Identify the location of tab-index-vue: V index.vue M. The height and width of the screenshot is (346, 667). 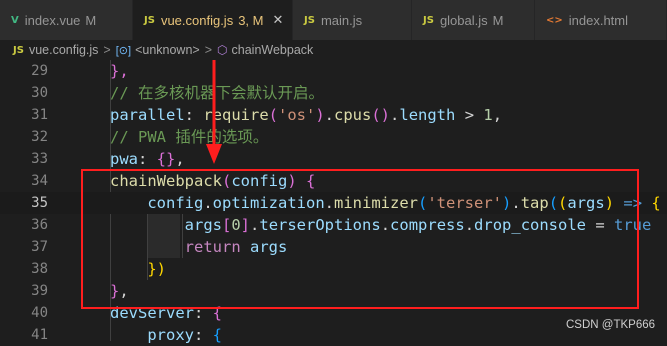
(66, 20).